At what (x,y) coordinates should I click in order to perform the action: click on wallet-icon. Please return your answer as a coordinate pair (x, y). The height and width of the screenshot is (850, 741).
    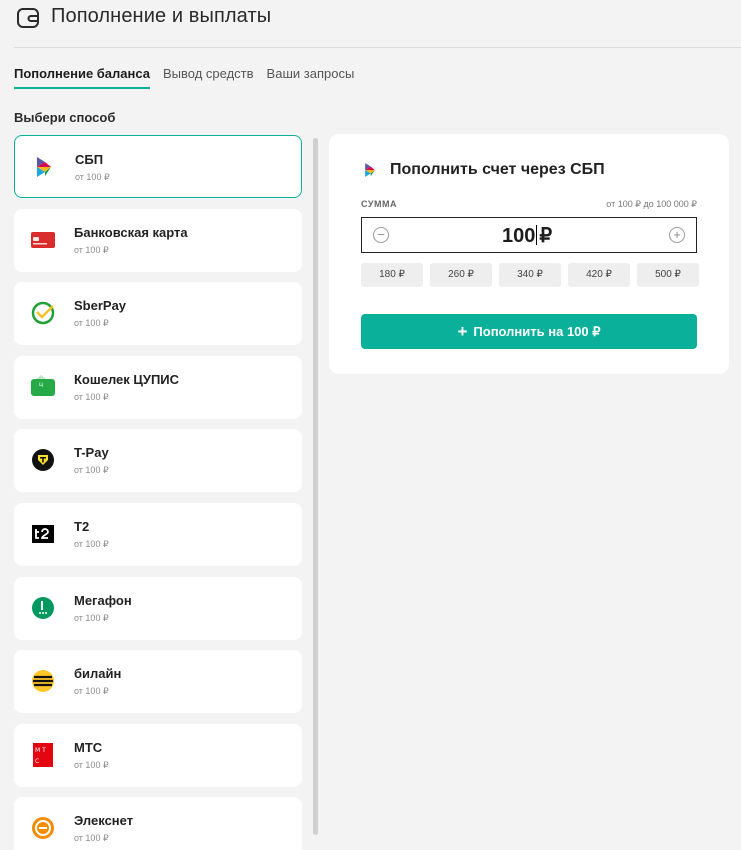
    Looking at the image, I should click on (28, 18).